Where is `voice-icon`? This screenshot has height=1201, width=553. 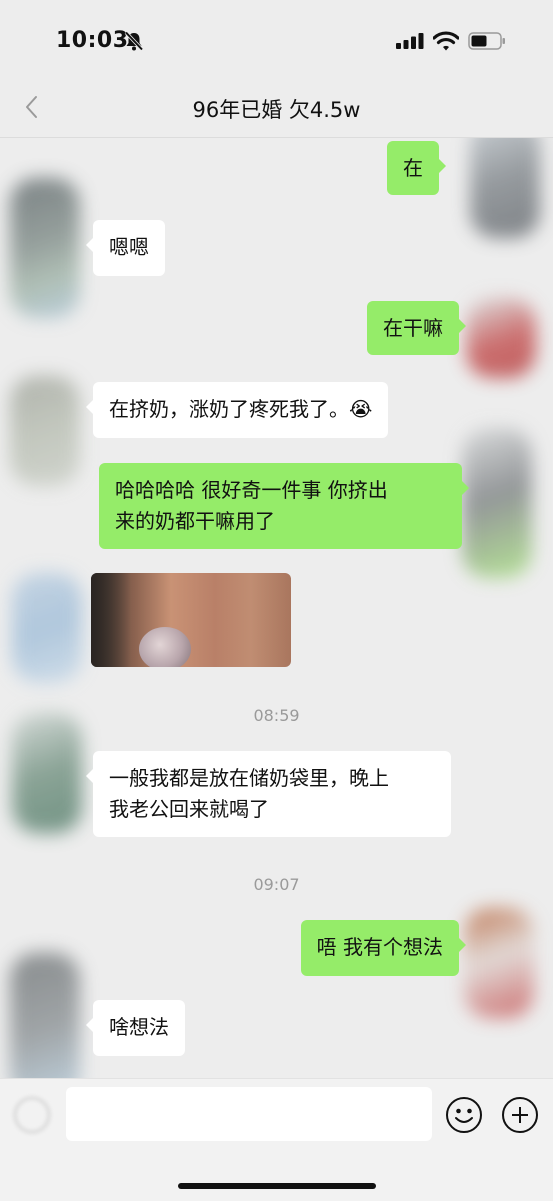 voice-icon is located at coordinates (32, 1115).